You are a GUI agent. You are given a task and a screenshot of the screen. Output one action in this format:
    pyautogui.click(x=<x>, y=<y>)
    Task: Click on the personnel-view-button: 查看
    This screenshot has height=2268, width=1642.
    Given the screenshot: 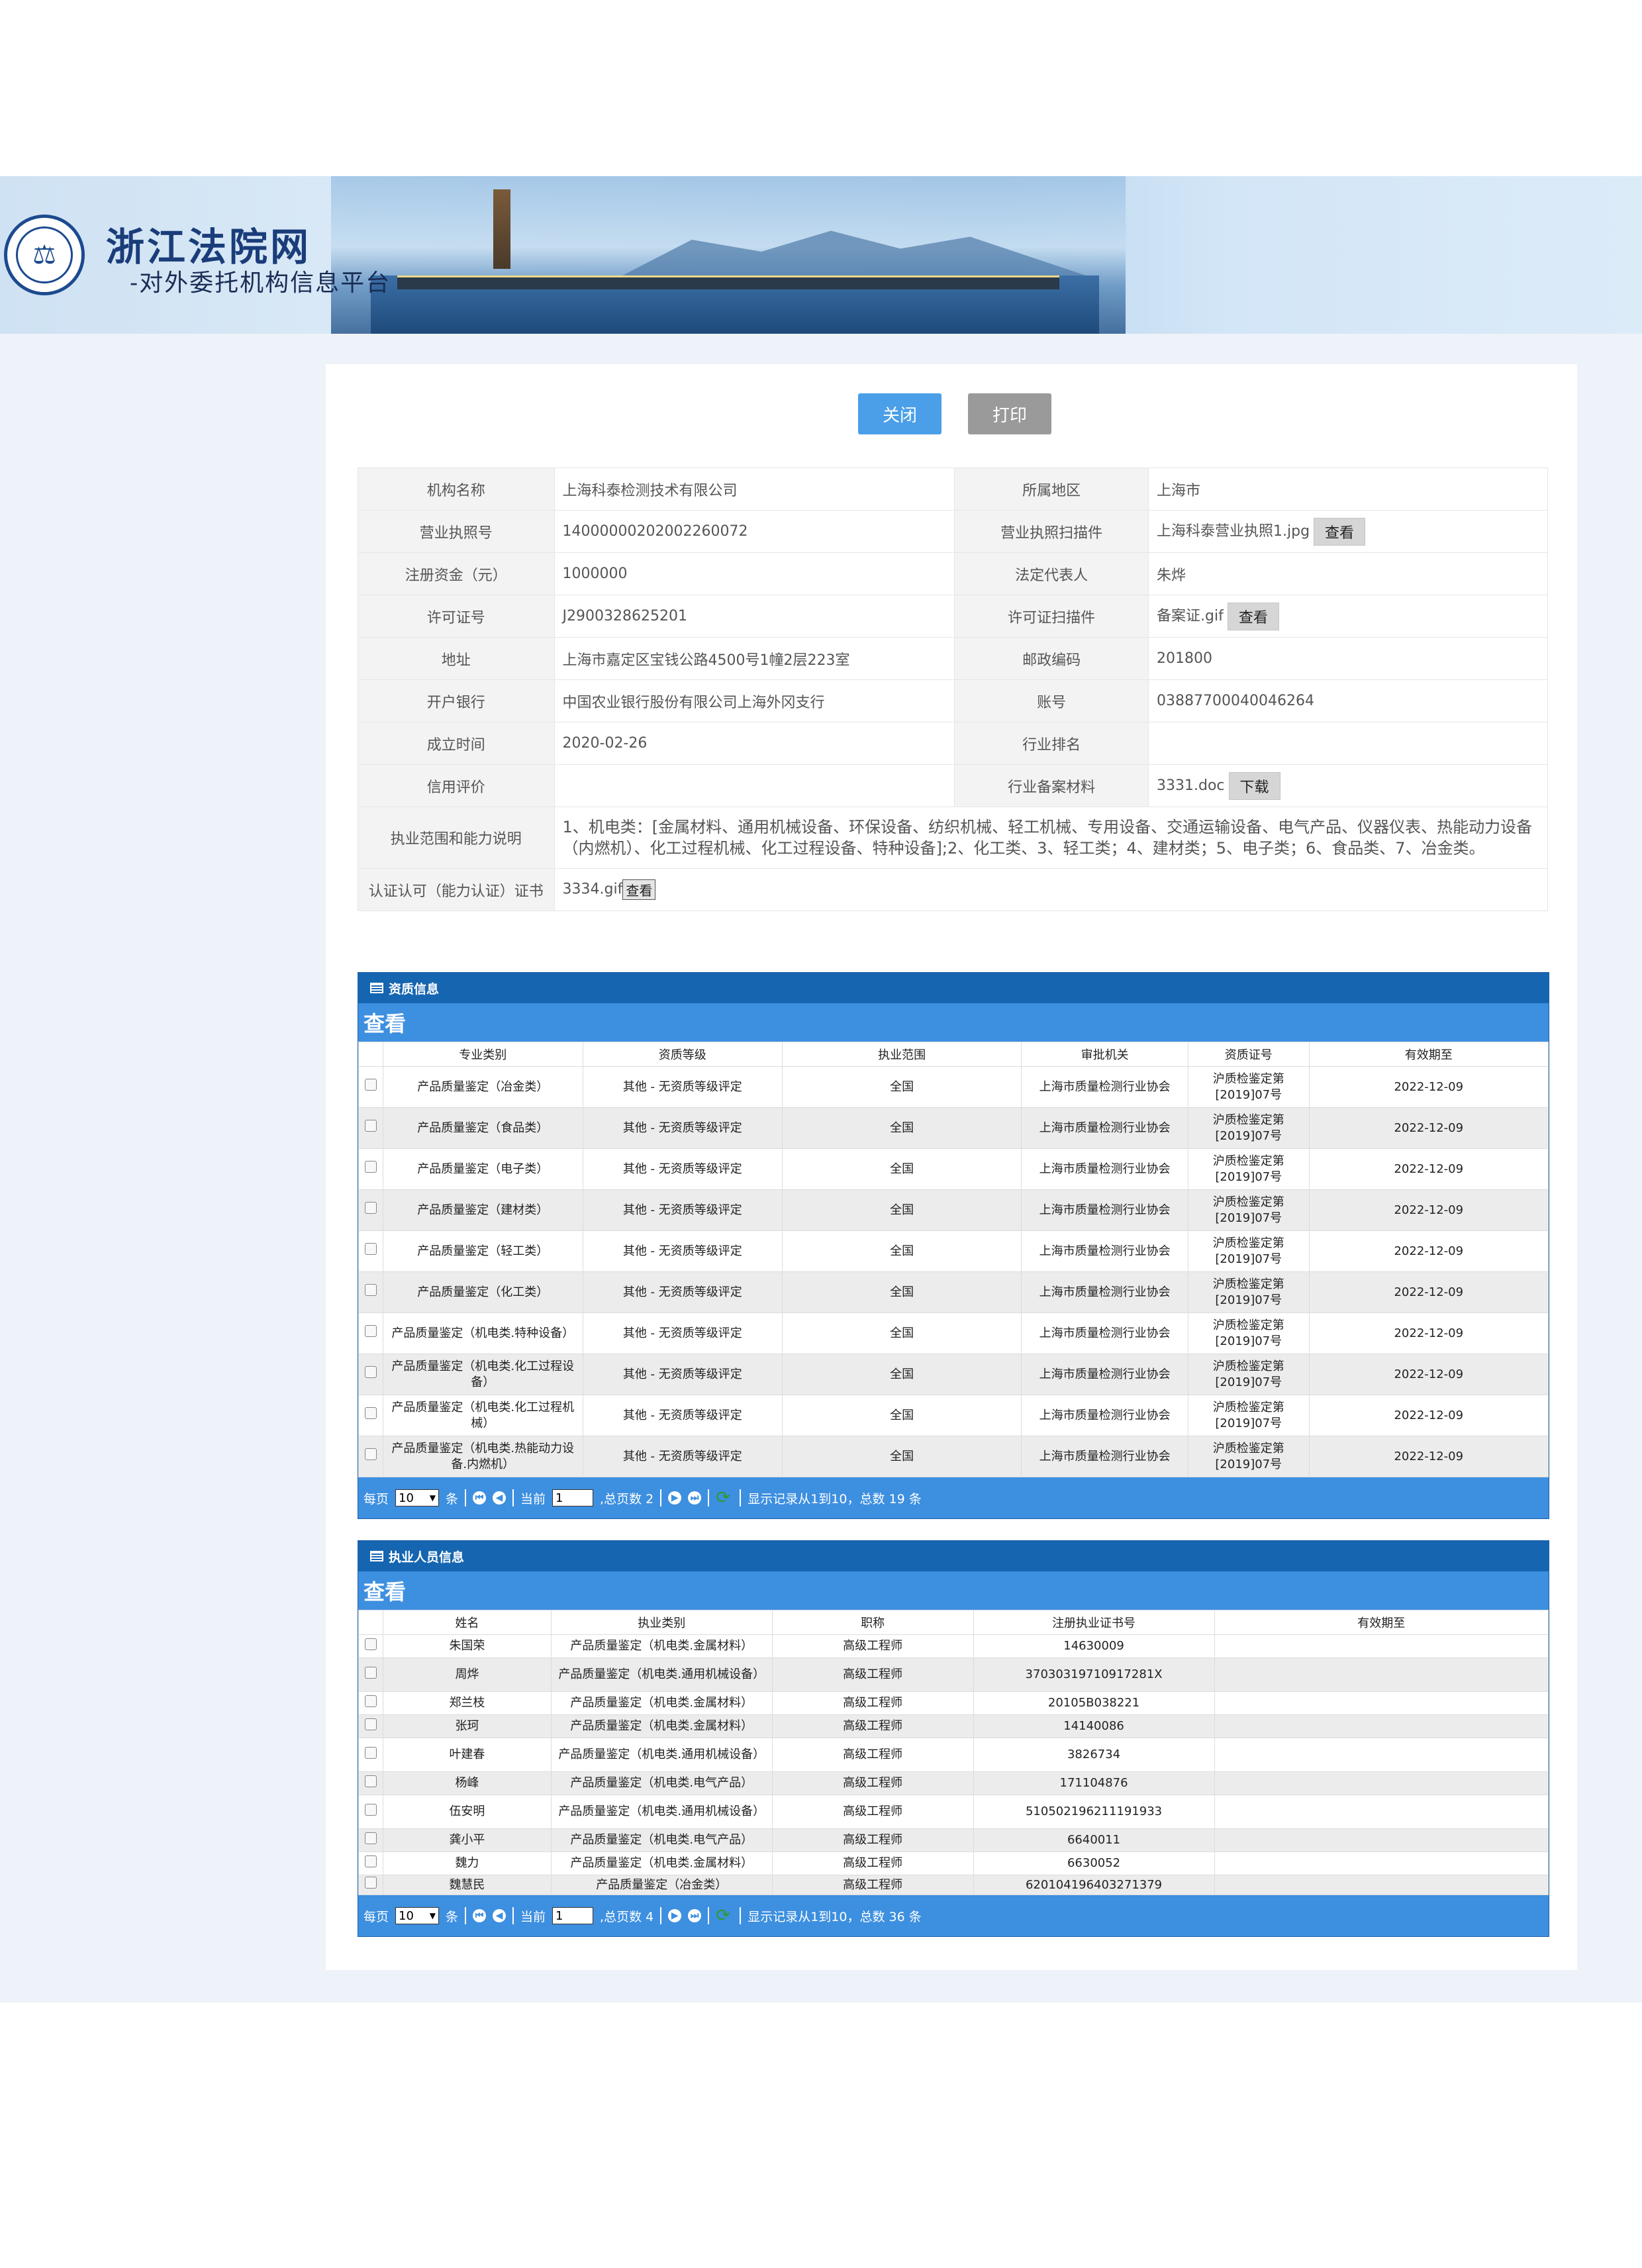 What is the action you would take?
    pyautogui.click(x=953, y=1591)
    